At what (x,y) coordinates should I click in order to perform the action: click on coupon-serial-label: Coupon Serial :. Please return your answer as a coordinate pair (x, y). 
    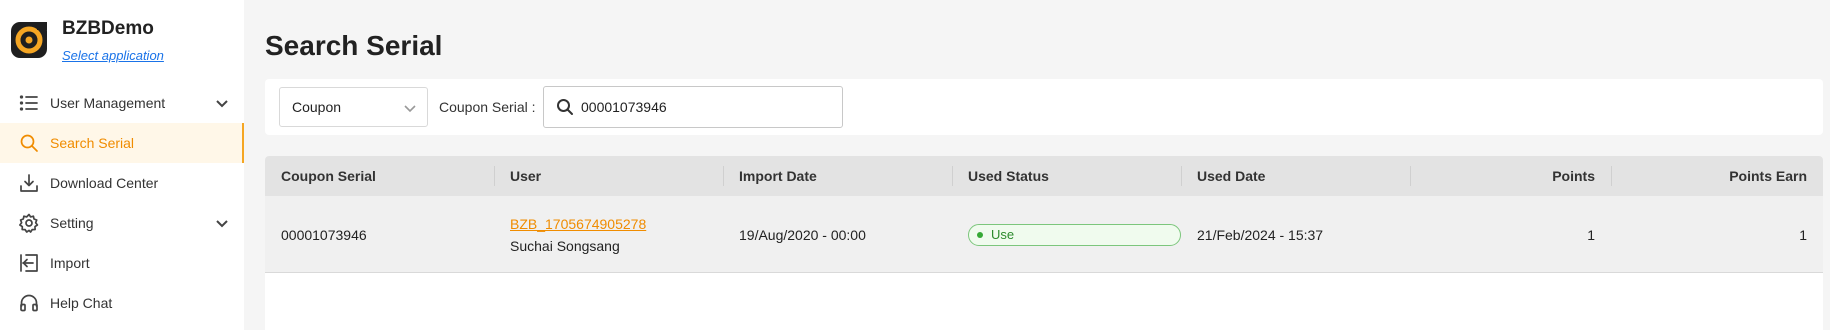
    Looking at the image, I should click on (487, 107).